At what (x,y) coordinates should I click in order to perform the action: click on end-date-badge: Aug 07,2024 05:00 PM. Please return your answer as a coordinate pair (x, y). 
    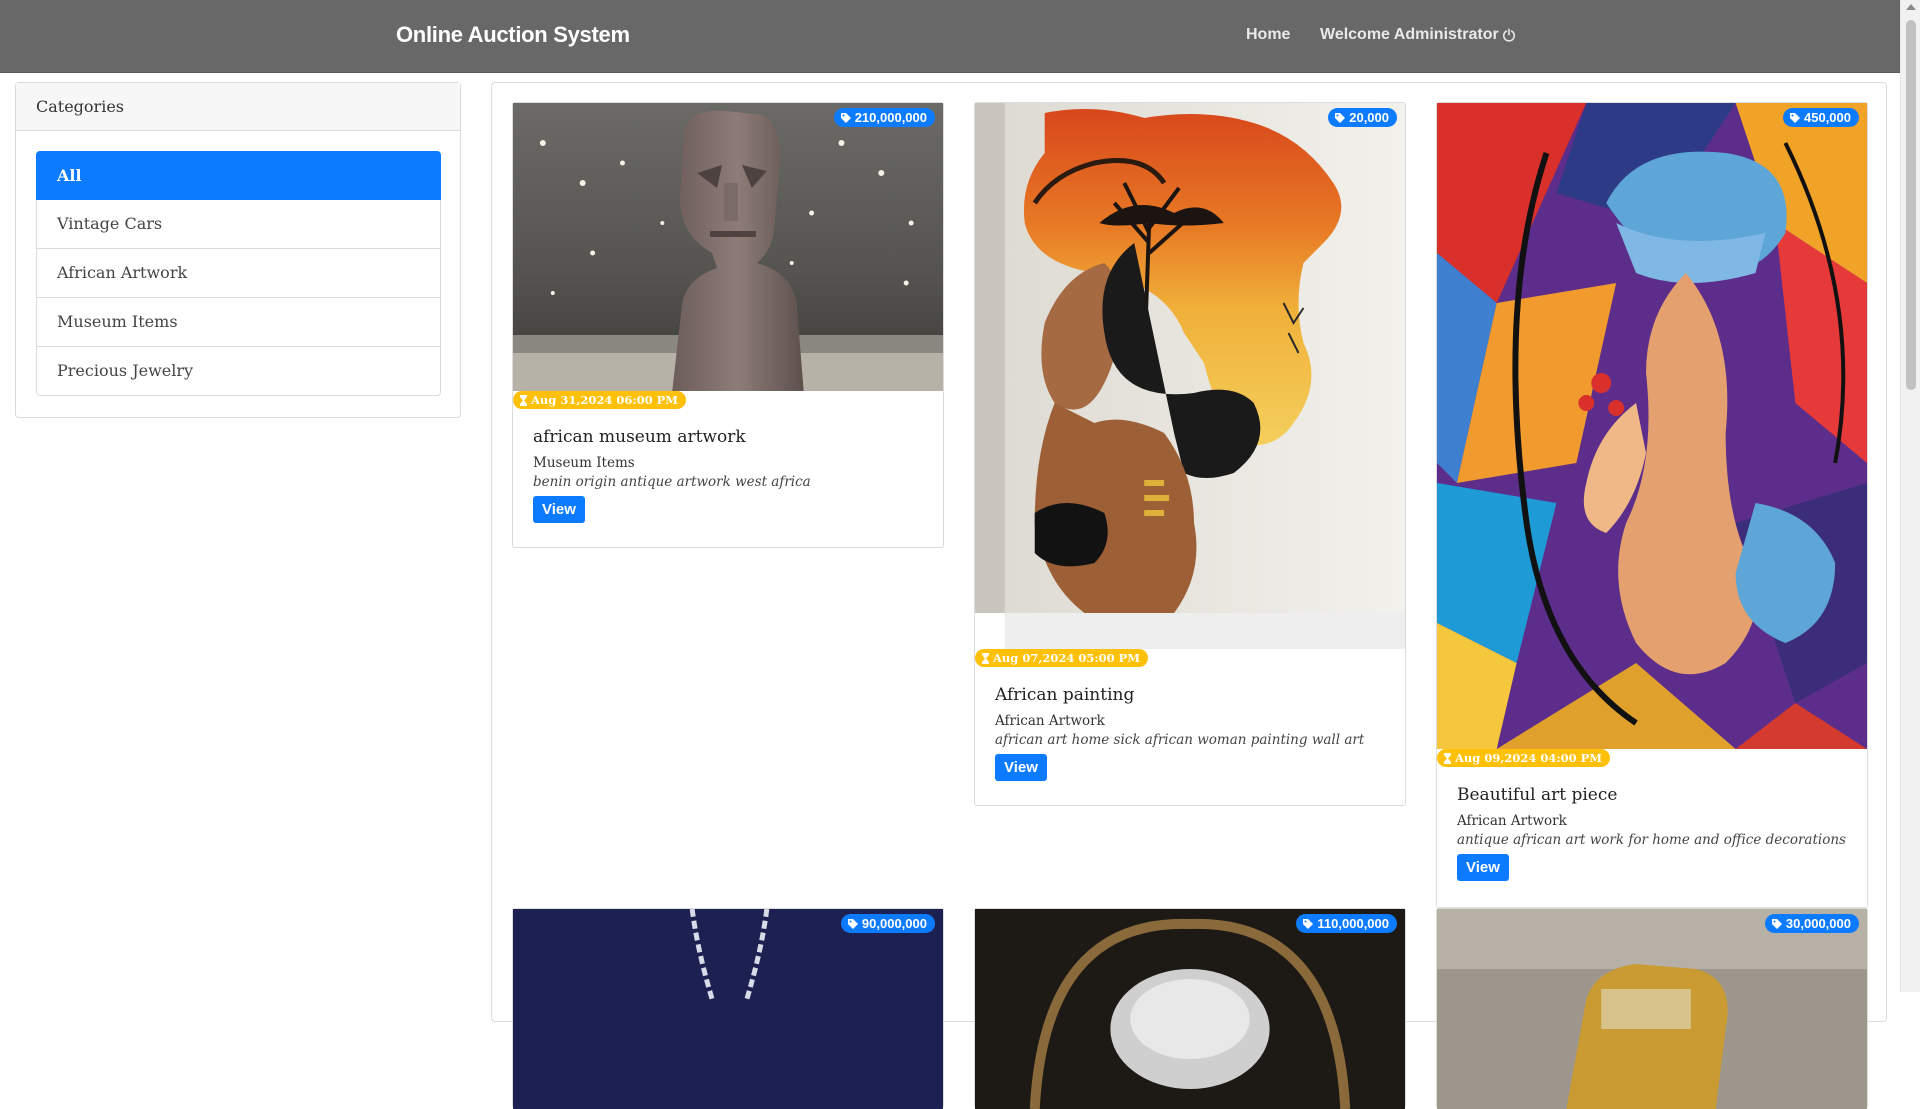
    Looking at the image, I should click on (1061, 658).